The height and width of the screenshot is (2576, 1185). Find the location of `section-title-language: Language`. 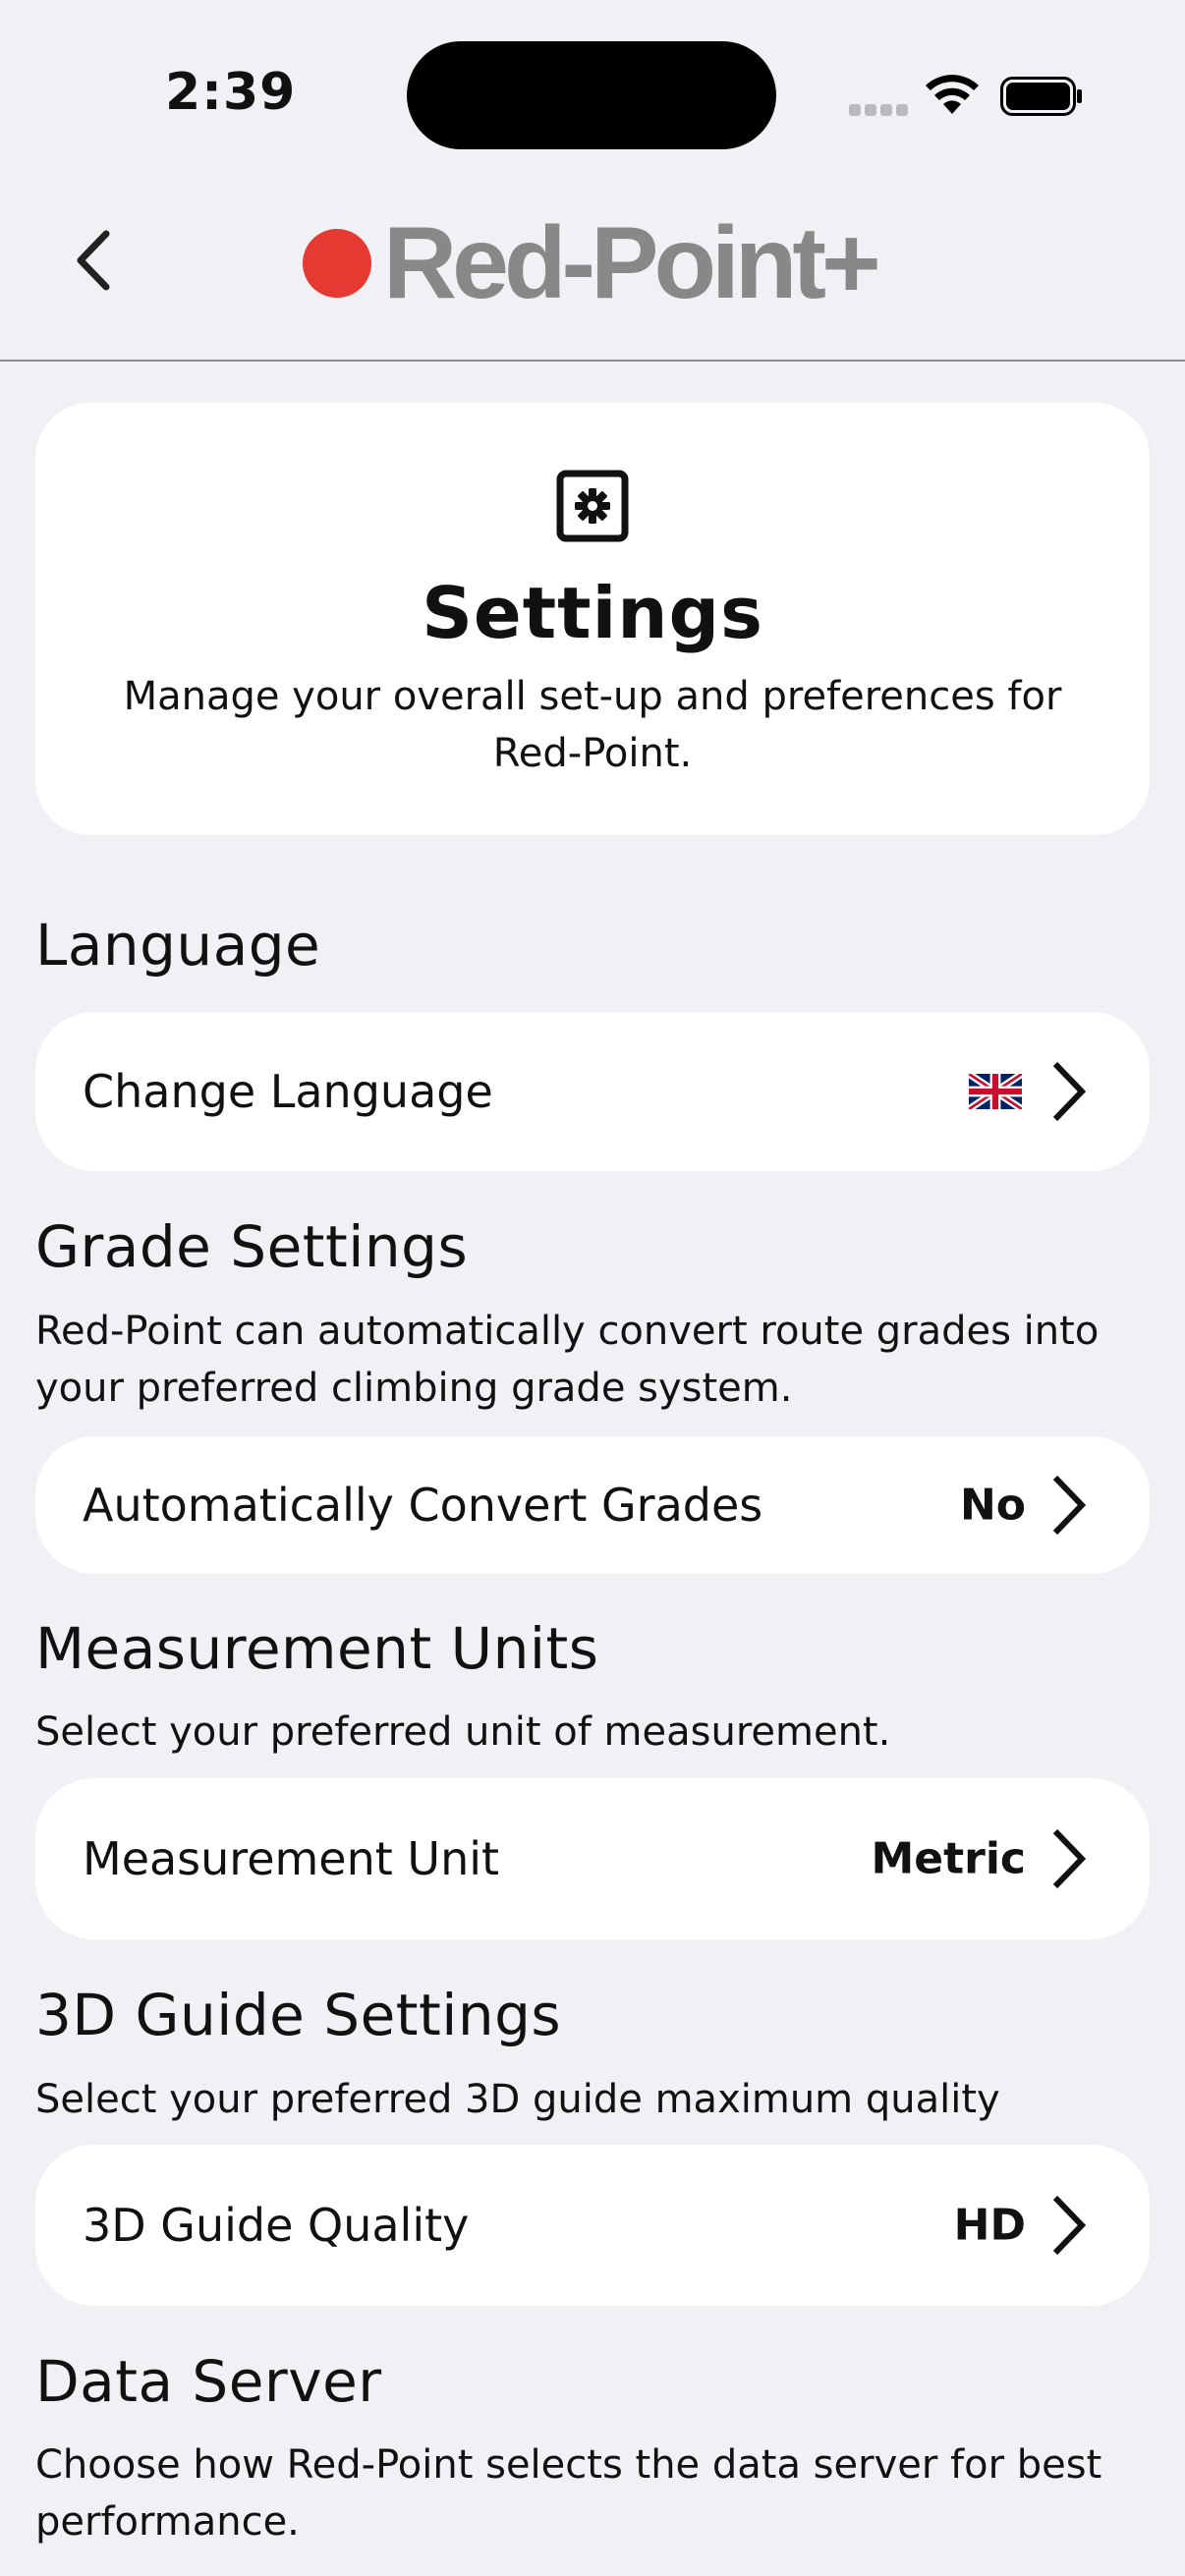

section-title-language: Language is located at coordinates (178, 945).